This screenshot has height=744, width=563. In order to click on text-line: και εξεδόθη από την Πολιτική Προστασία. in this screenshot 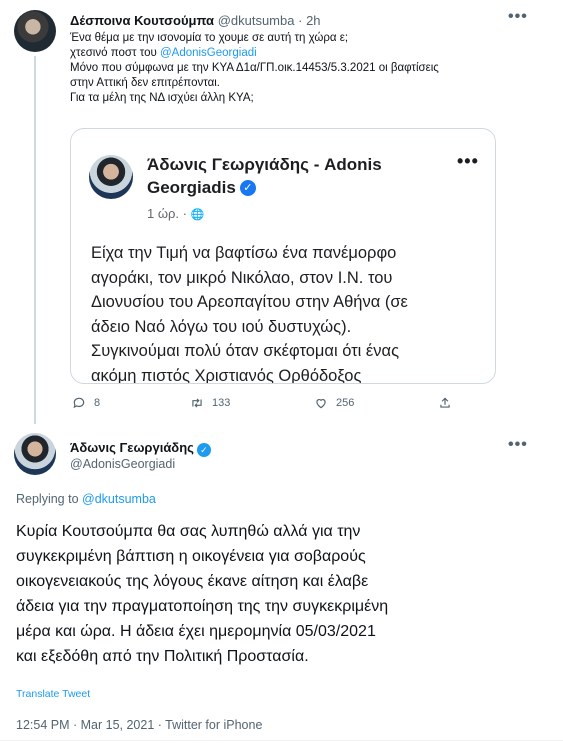, I will do `click(162, 656)`.